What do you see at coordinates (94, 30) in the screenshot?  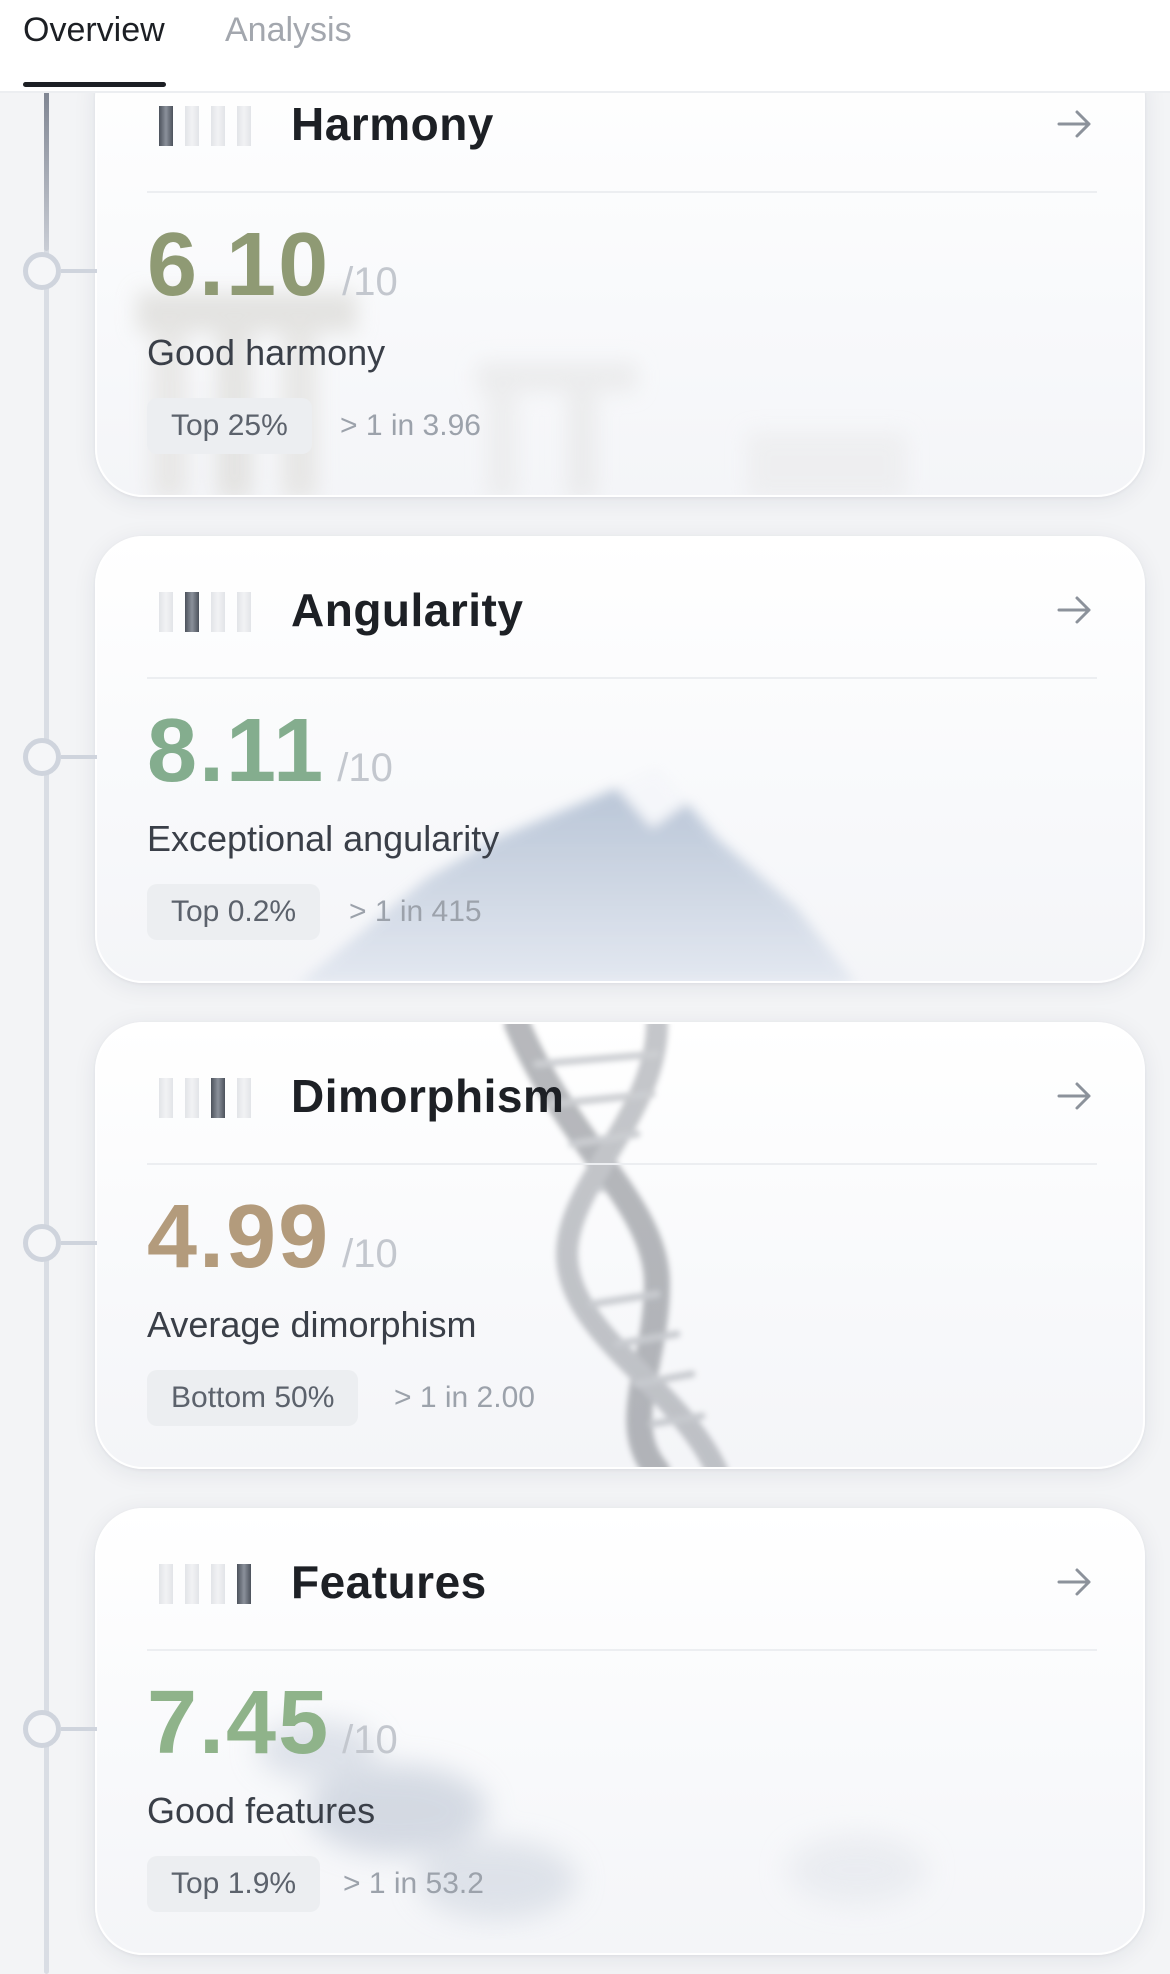 I see `tab-overview: Overview` at bounding box center [94, 30].